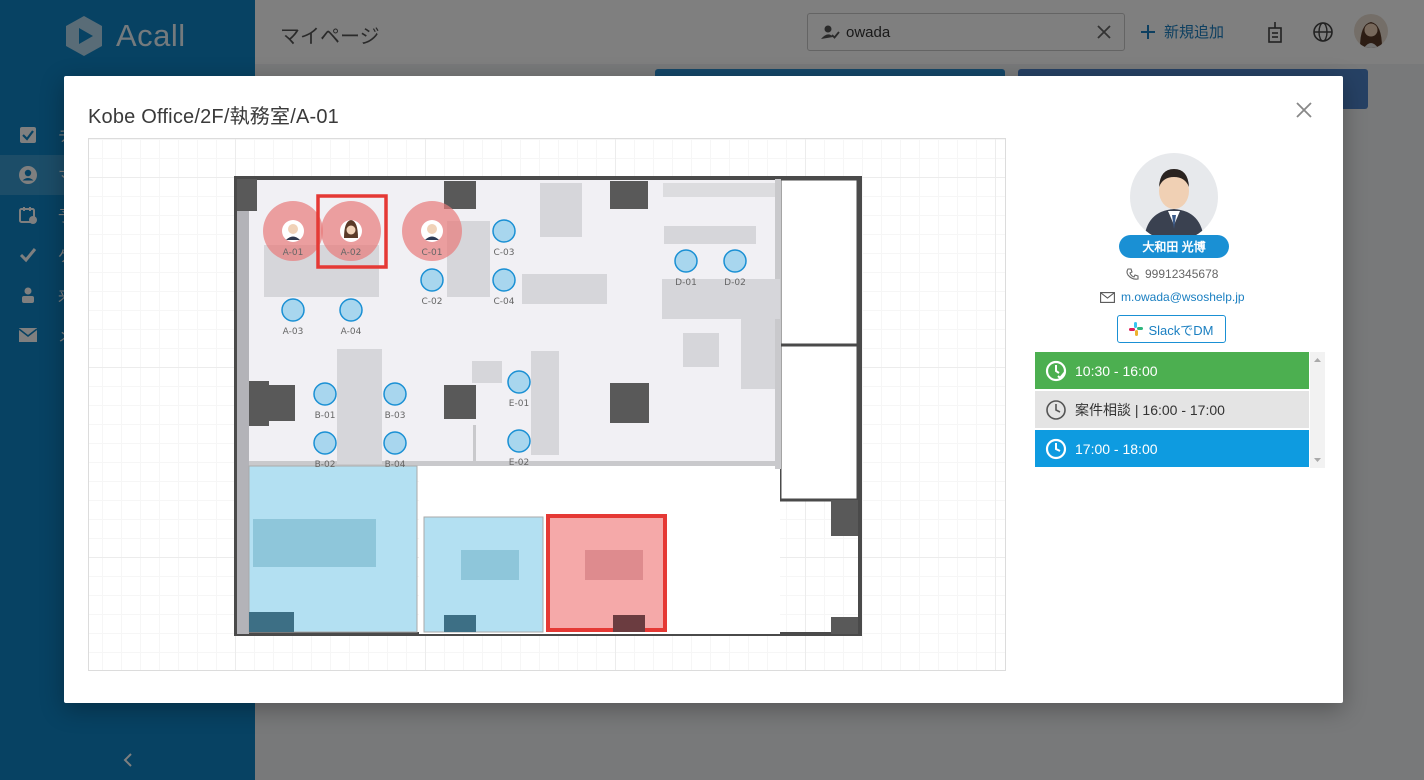 The height and width of the screenshot is (780, 1424). I want to click on close-button, so click(1304, 110).